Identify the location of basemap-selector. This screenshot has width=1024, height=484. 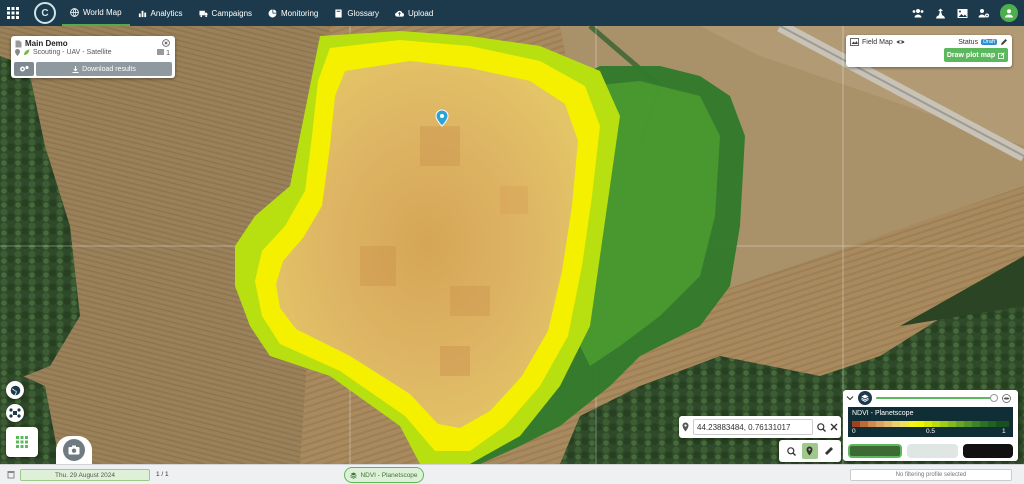
(930, 451).